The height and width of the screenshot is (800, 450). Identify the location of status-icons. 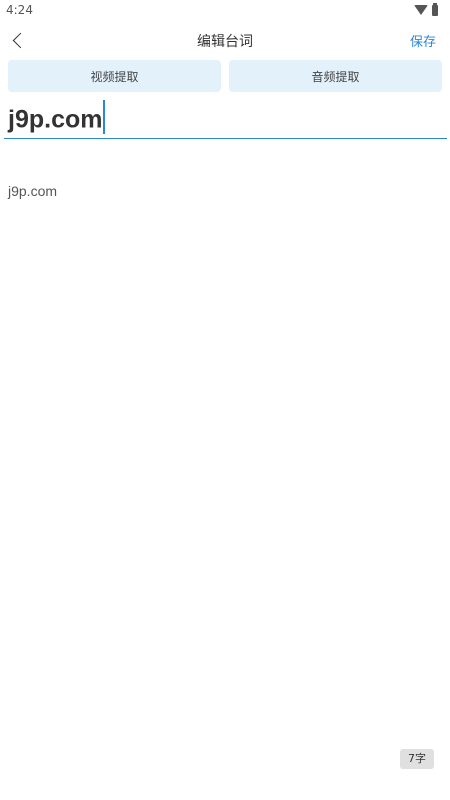
(426, 9).